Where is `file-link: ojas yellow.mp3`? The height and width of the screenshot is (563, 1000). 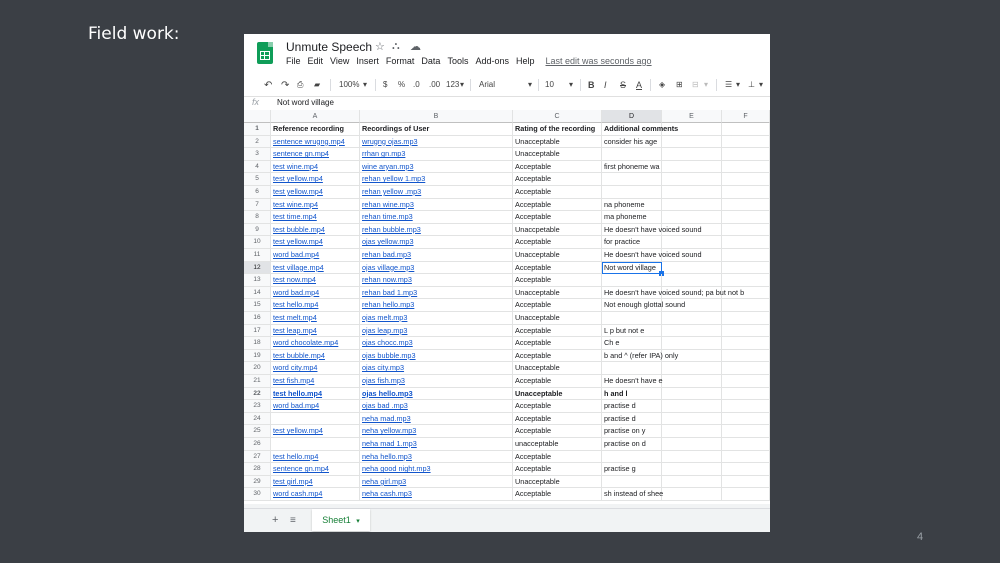
file-link: ojas yellow.mp3 is located at coordinates (388, 241).